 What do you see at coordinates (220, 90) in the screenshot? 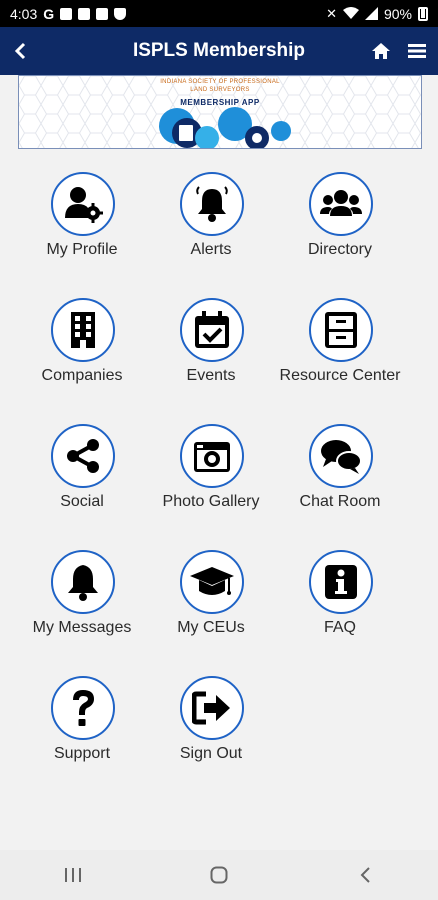
I see `banner-org-line2: LAND SURVEYORS` at bounding box center [220, 90].